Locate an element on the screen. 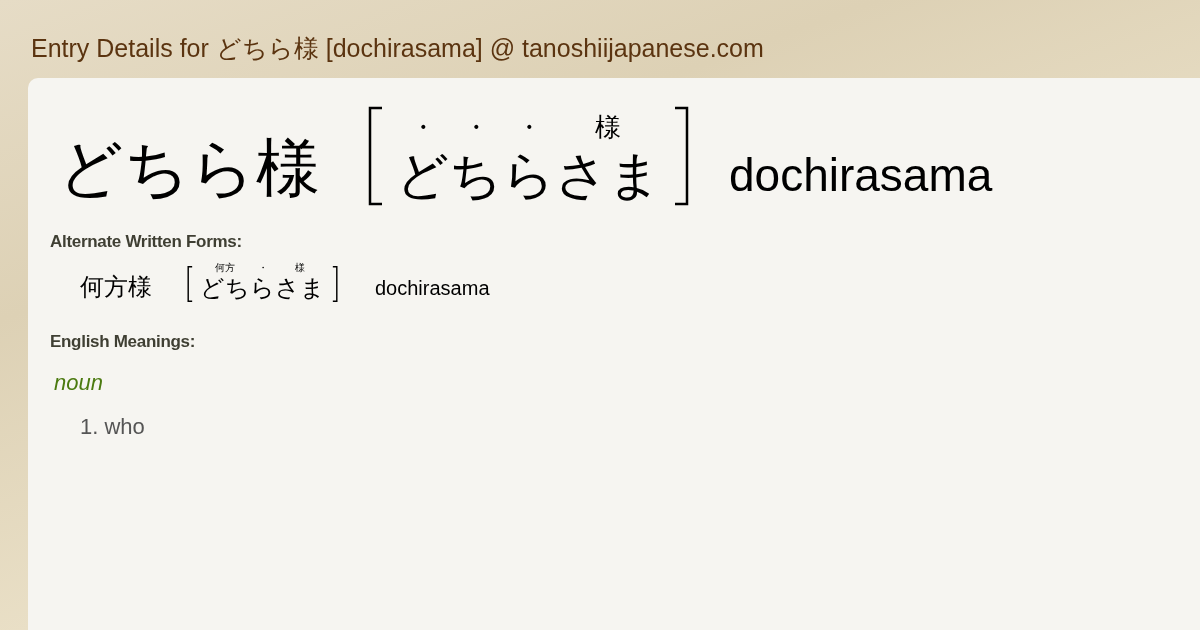 Image resolution: width=1200 pixels, height=630 pixels. headword: どちら様 is located at coordinates (189, 168).